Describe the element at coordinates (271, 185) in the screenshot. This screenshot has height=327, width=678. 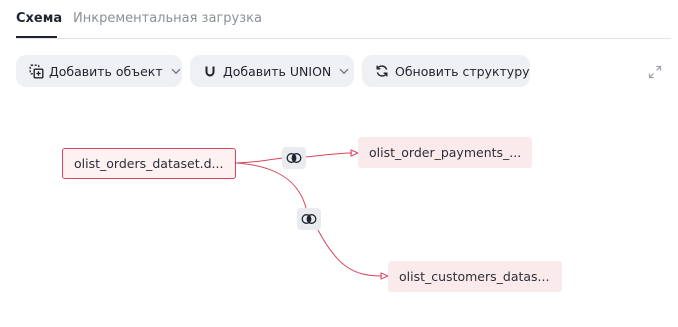
I see `edge-orders-customers` at that location.